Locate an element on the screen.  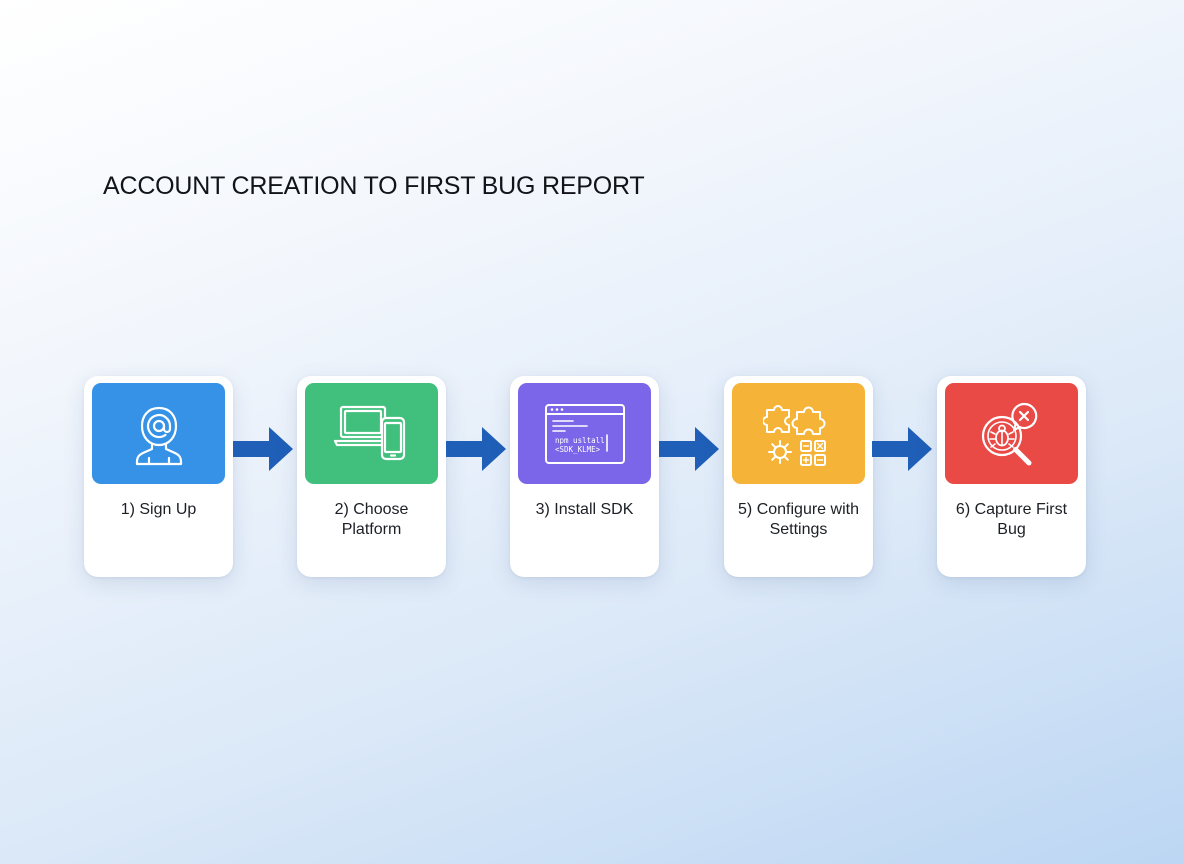
code-line: npm usltall is located at coordinates (580, 440).